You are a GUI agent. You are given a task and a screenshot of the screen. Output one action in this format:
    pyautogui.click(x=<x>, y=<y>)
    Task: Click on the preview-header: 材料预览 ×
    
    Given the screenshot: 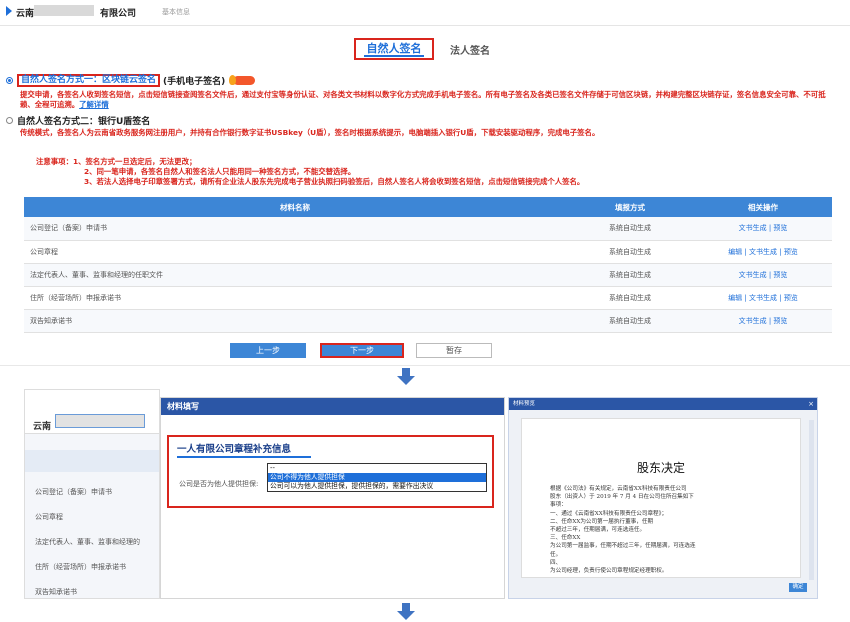 What is the action you would take?
    pyautogui.click(x=663, y=404)
    